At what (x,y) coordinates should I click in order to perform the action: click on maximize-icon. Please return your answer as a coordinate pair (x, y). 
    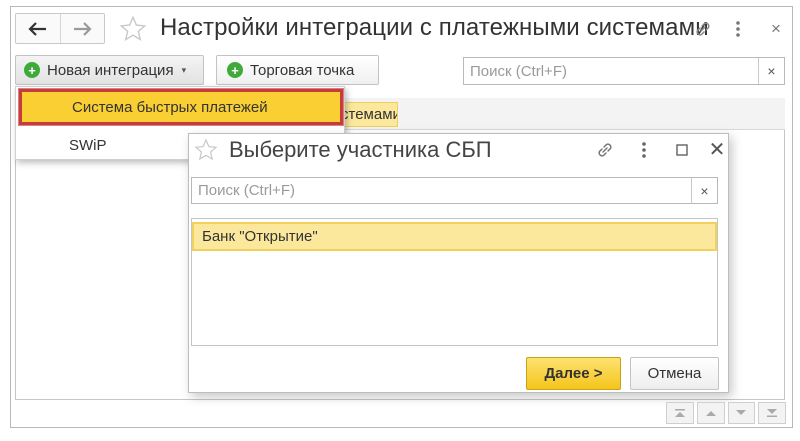
    Looking at the image, I should click on (682, 150).